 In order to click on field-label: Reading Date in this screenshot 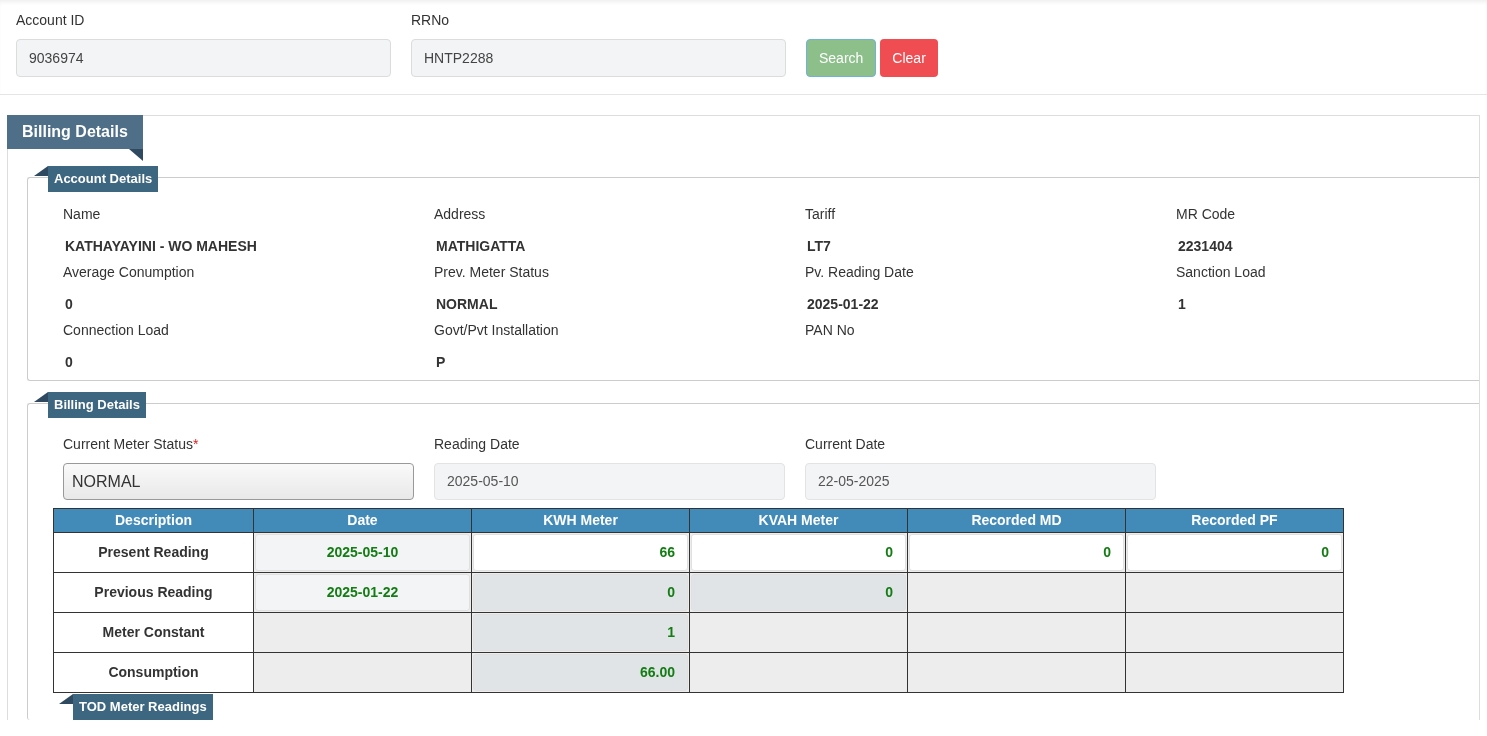, I will do `click(477, 444)`.